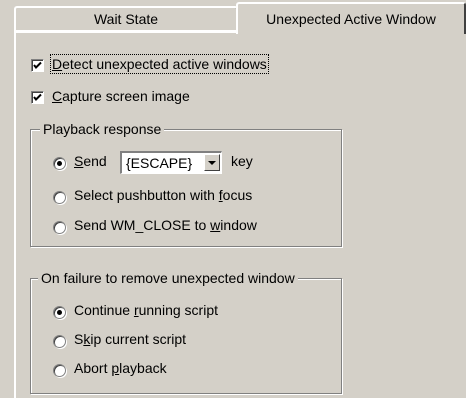 This screenshot has width=466, height=398. Describe the element at coordinates (159, 163) in the screenshot. I see `send-key-value: {ESCAPE}` at that location.